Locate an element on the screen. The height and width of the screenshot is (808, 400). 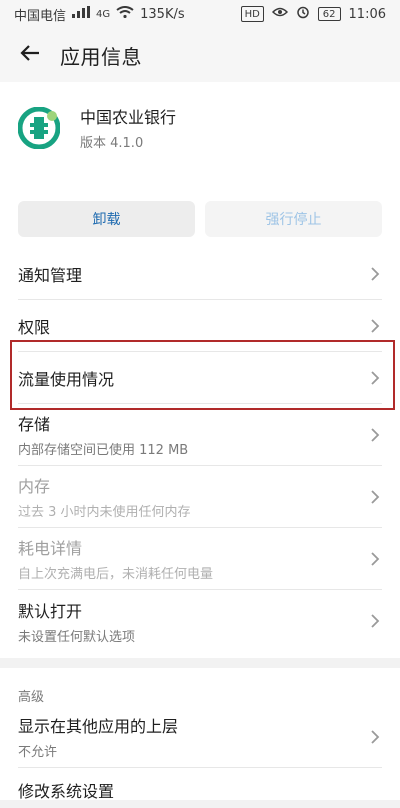
list-item-label: 默认打开 is located at coordinates (50, 611).